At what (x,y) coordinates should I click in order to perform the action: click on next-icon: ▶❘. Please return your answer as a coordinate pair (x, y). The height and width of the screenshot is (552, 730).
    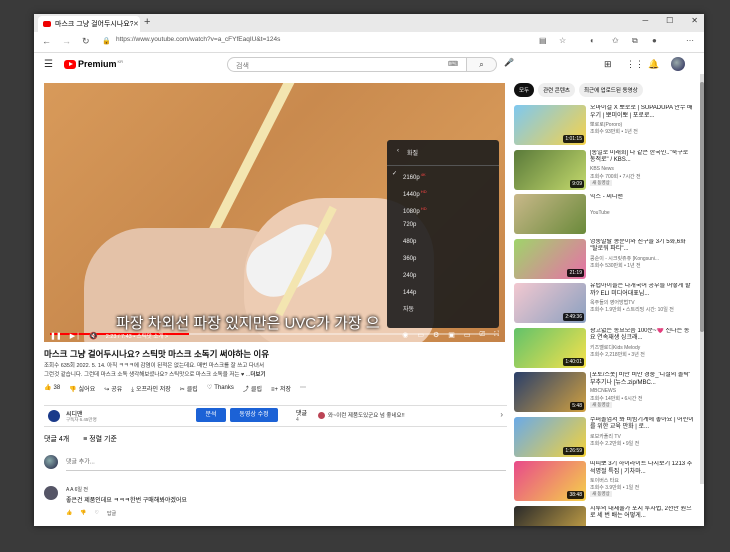
    Looking at the image, I should click on (75, 336).